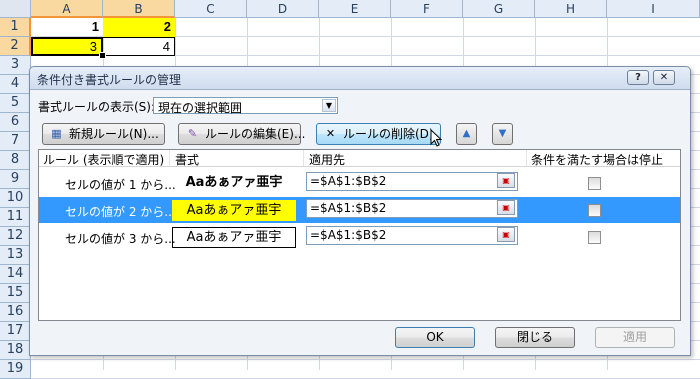 This screenshot has width=700, height=379. Describe the element at coordinates (97, 107) in the screenshot. I see `show-rules-label: 書式ルールの表示(S):` at that location.